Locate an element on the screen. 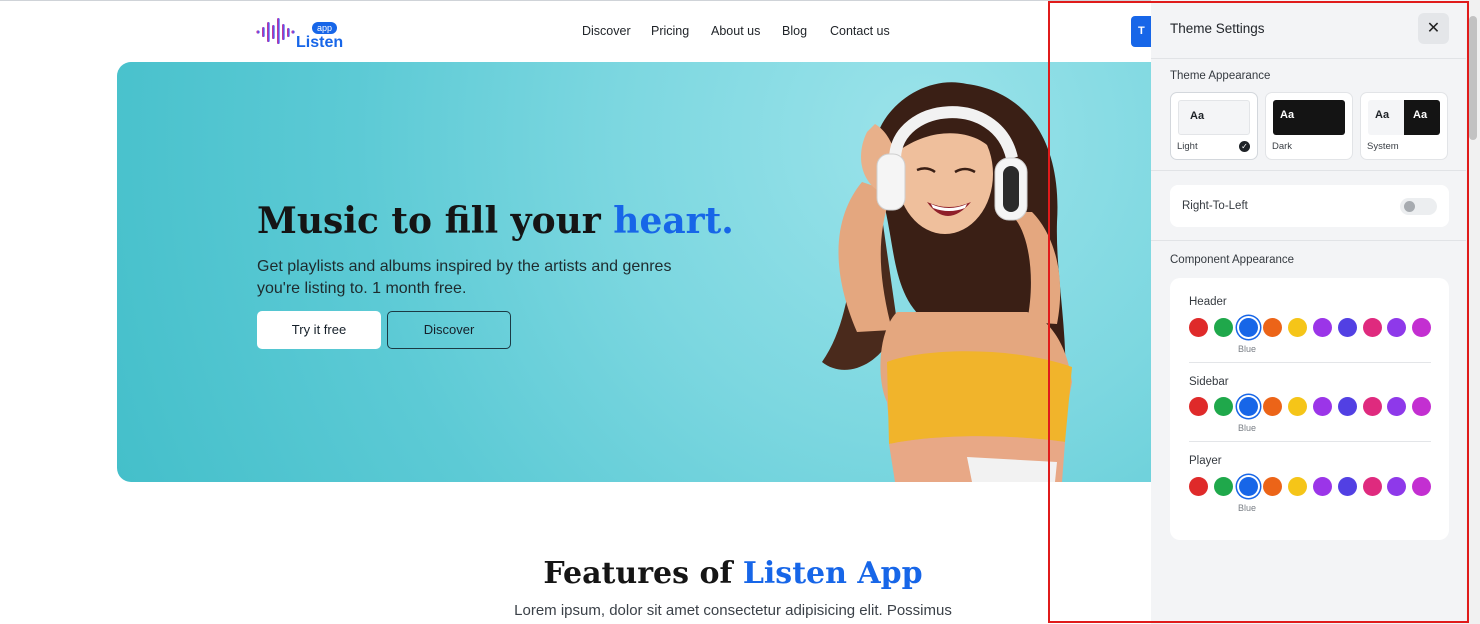  toggle-knob is located at coordinates (1409, 206).